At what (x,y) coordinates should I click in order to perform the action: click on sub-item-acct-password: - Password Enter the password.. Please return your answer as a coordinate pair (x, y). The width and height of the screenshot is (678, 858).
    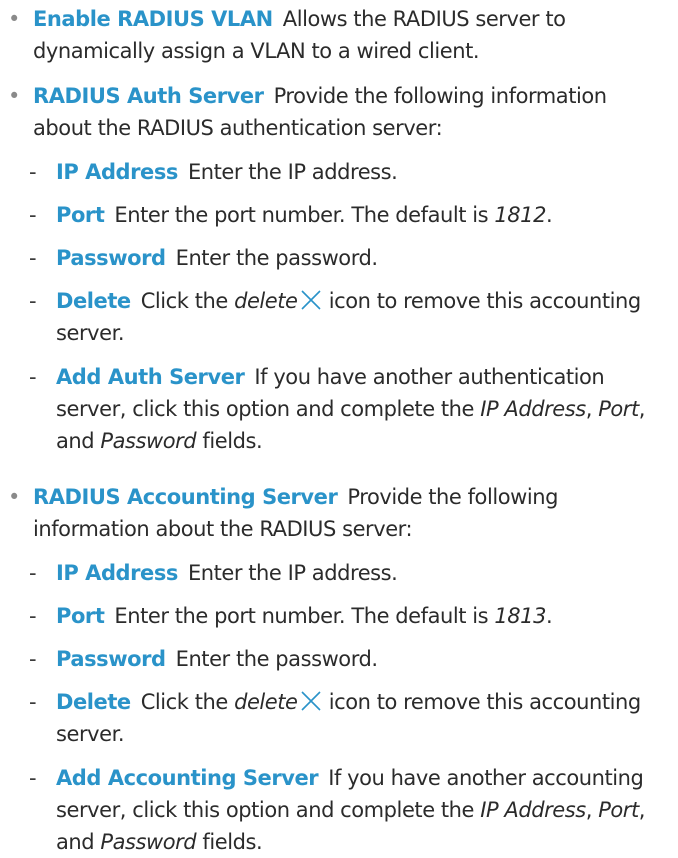
    Looking at the image, I should click on (348, 659).